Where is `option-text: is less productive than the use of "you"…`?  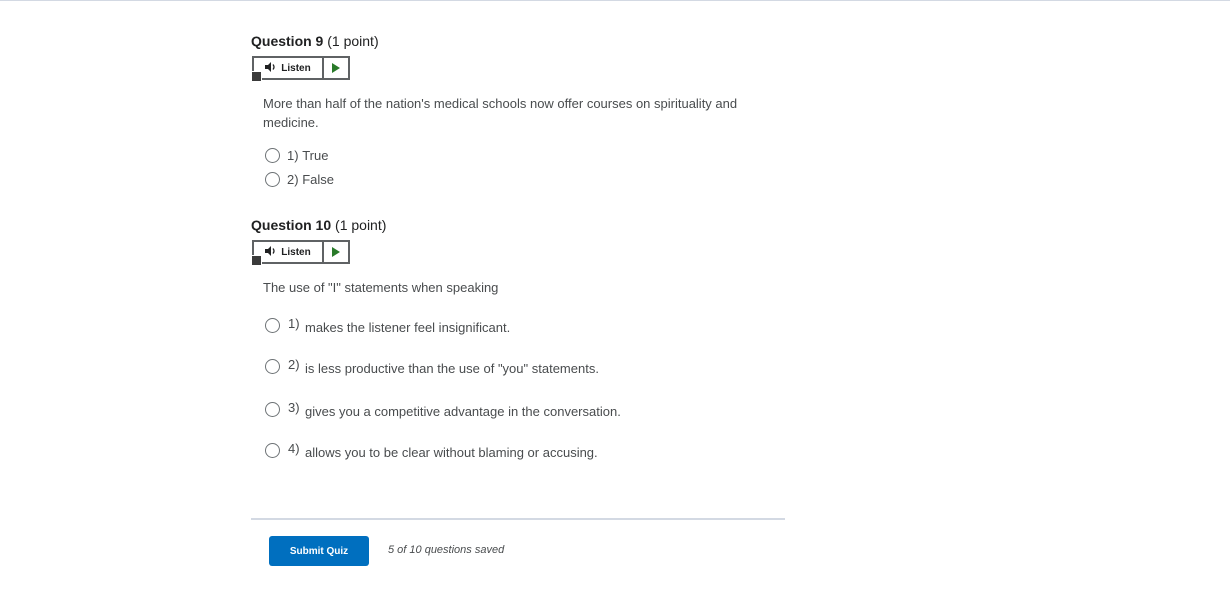
option-text: is less productive than the use of "you"… is located at coordinates (452, 368).